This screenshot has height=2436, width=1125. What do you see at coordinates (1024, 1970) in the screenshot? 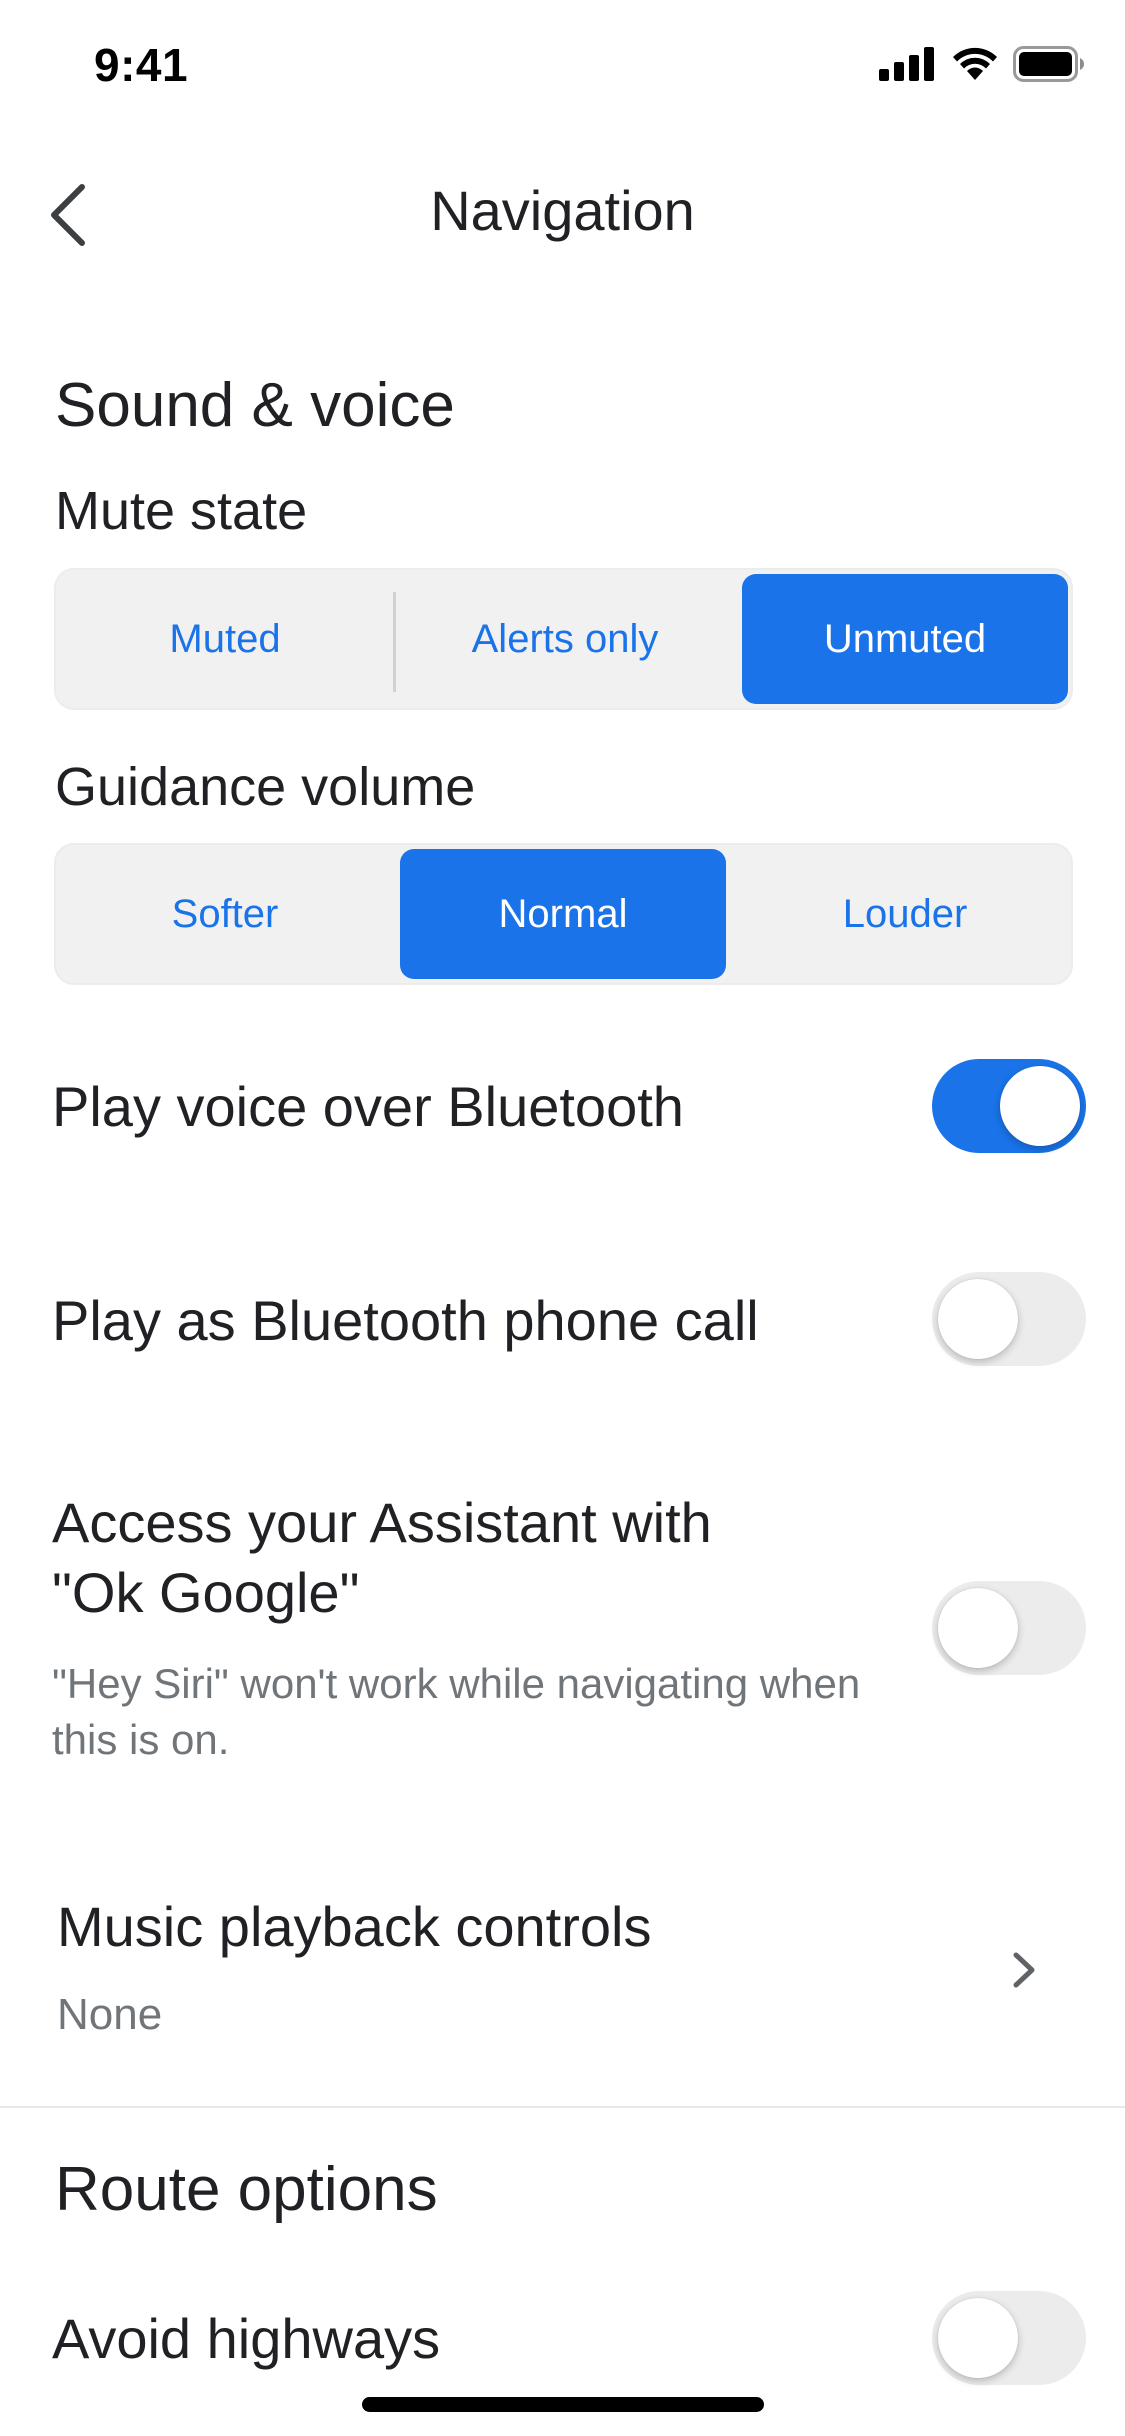
I see `chevron-right-icon` at bounding box center [1024, 1970].